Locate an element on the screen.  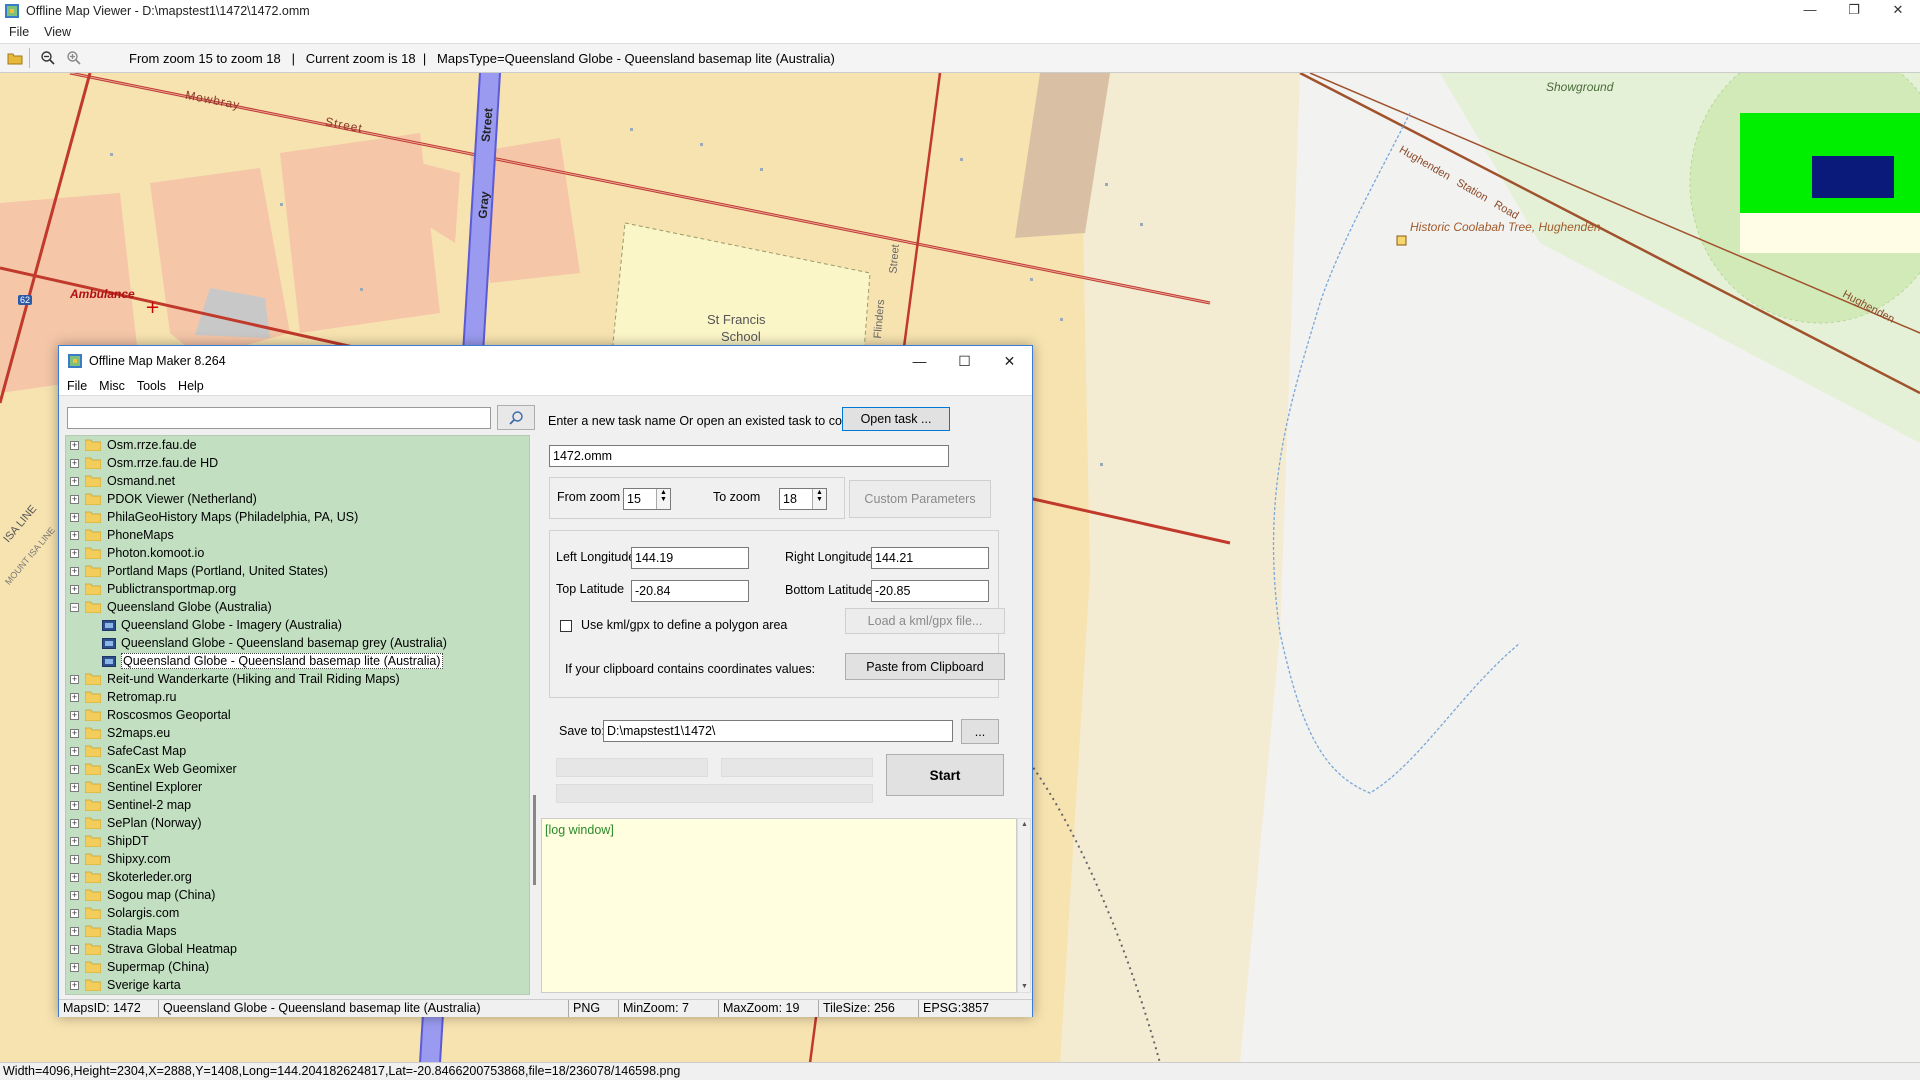
tree-folder-item: + S2maps.eu is located at coordinates (297, 733).